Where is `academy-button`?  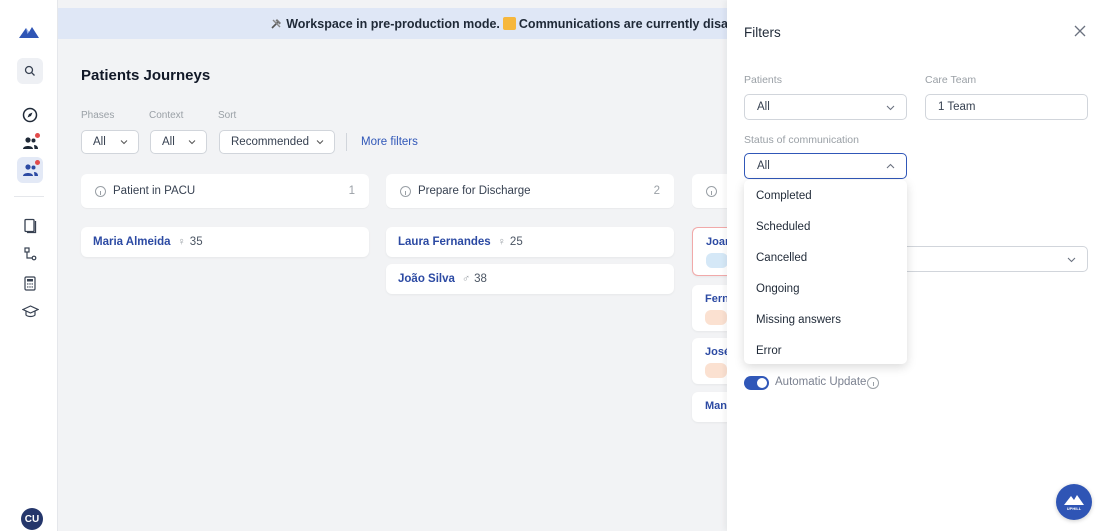
academy-button is located at coordinates (30, 311).